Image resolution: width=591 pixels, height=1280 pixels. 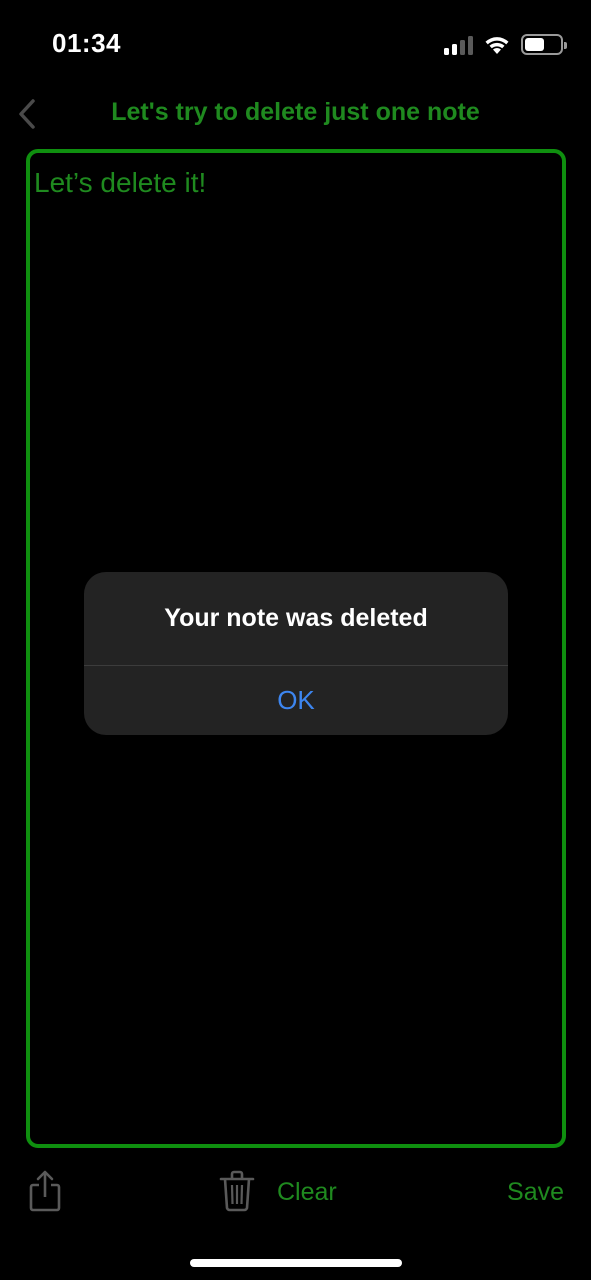 What do you see at coordinates (535, 1192) in the screenshot?
I see `save-button: Save` at bounding box center [535, 1192].